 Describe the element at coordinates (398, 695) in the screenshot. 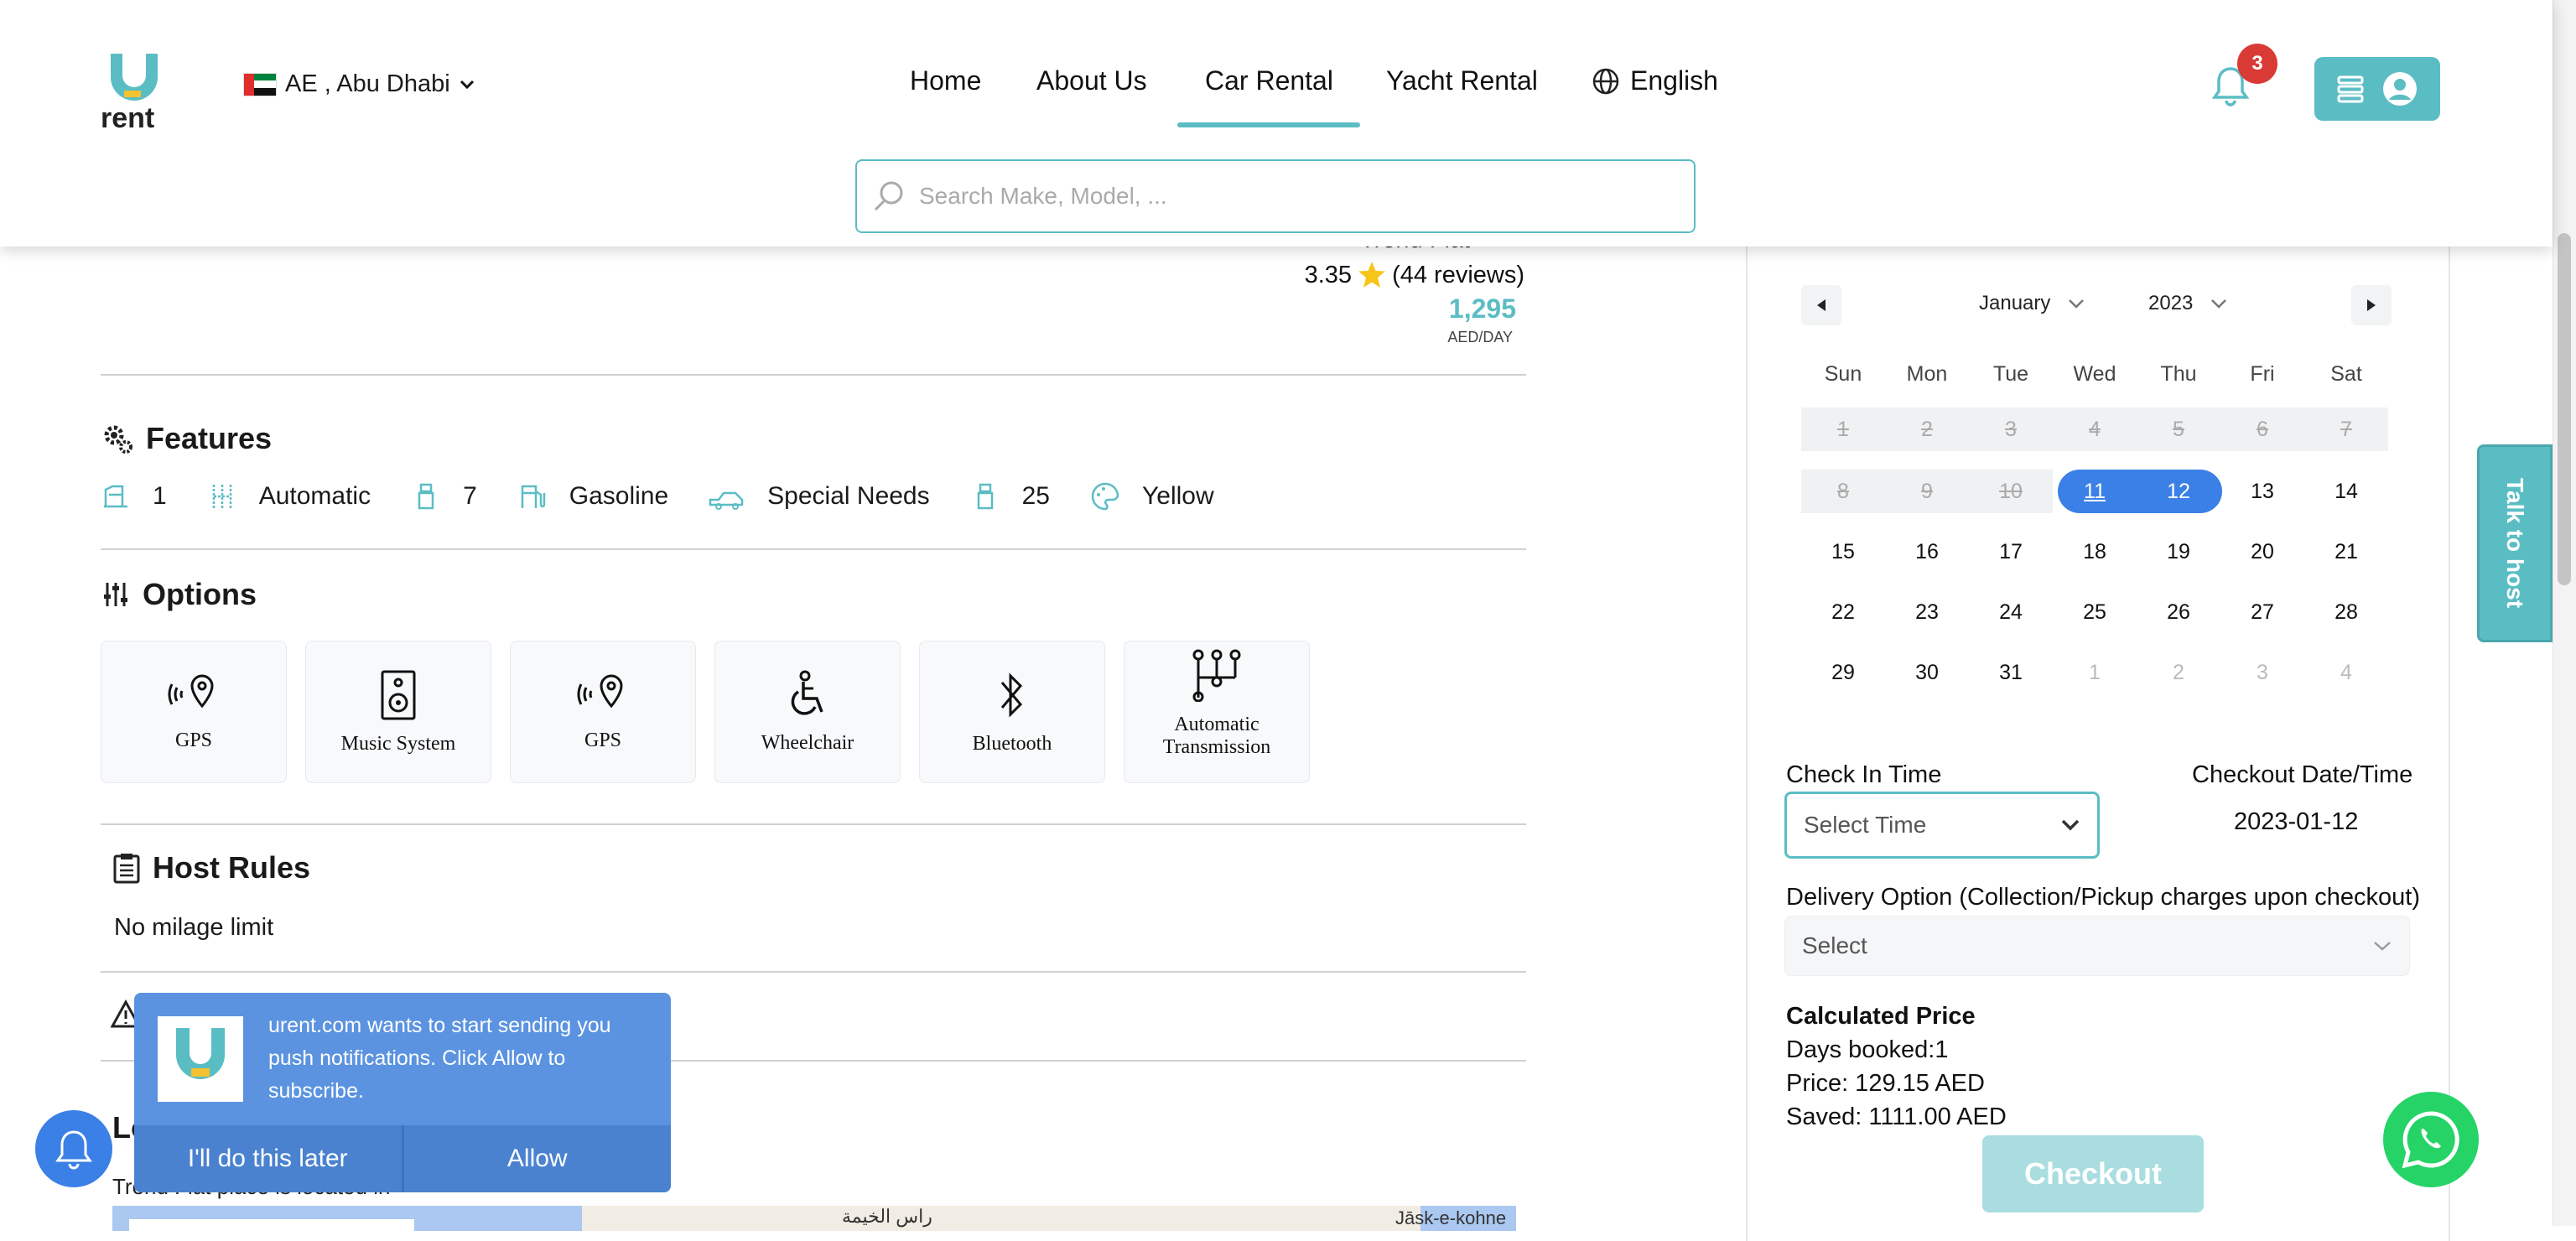

I see `speaker-icon` at that location.